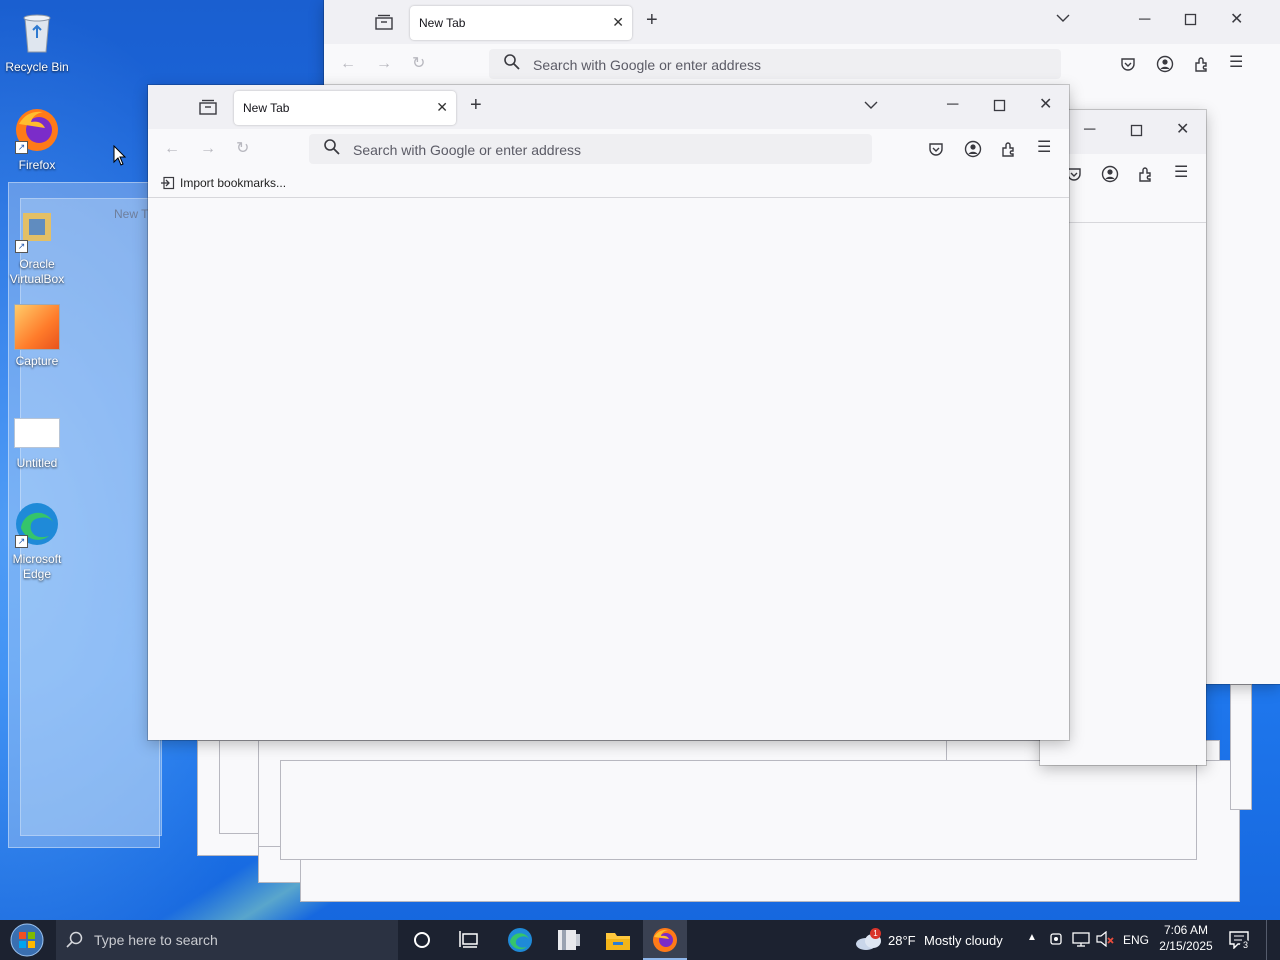 This screenshot has width=1280, height=960. I want to click on untitled-icon, so click(37, 433).